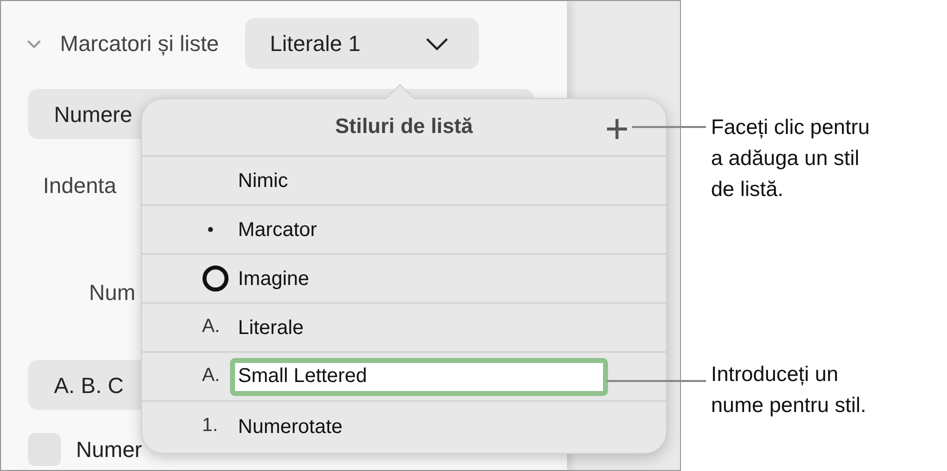 This screenshot has height=471, width=947. What do you see at coordinates (404, 426) in the screenshot?
I see `list-style-row: 1. Numerotate` at bounding box center [404, 426].